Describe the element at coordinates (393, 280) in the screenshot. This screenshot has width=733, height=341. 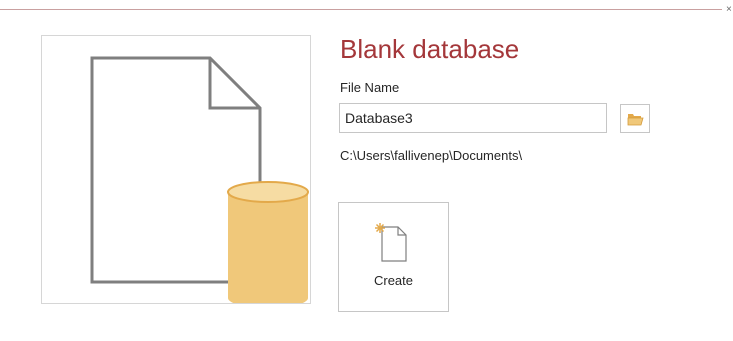
I see `create-label: Create` at that location.